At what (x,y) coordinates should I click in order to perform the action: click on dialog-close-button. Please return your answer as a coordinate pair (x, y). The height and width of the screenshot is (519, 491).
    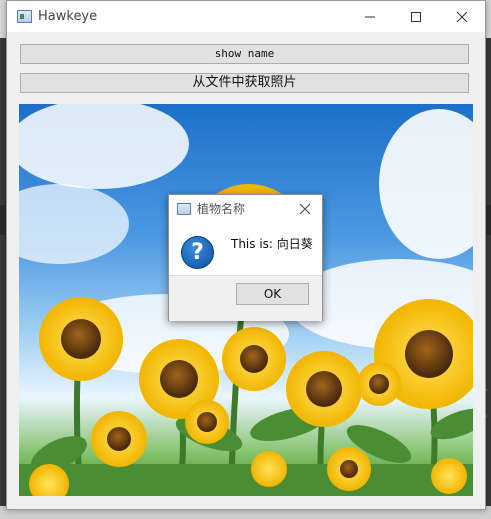
    Looking at the image, I should click on (305, 209).